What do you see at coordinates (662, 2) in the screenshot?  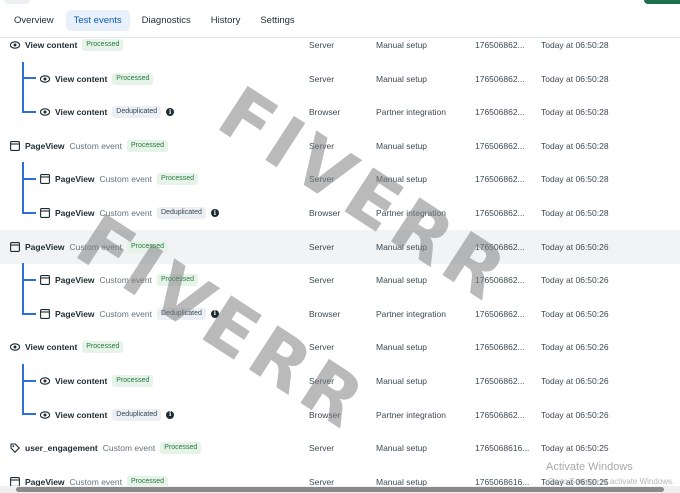 I see `primary-action-button` at bounding box center [662, 2].